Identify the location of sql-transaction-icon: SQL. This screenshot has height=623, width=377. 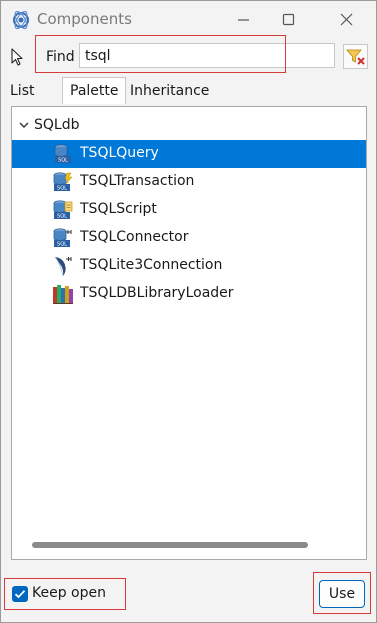
(63, 182).